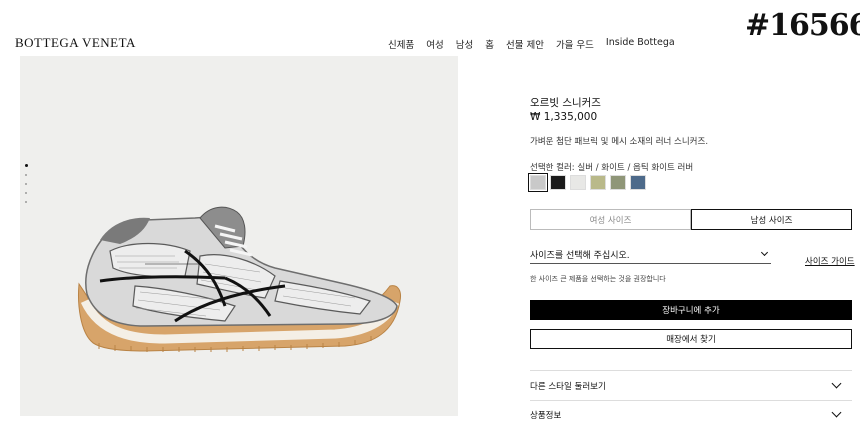 The height and width of the screenshot is (447, 860). What do you see at coordinates (619, 142) in the screenshot?
I see `product-description: 가벼운 첨단 패브릭 및 메시 소재의 러너 스니커즈.` at bounding box center [619, 142].